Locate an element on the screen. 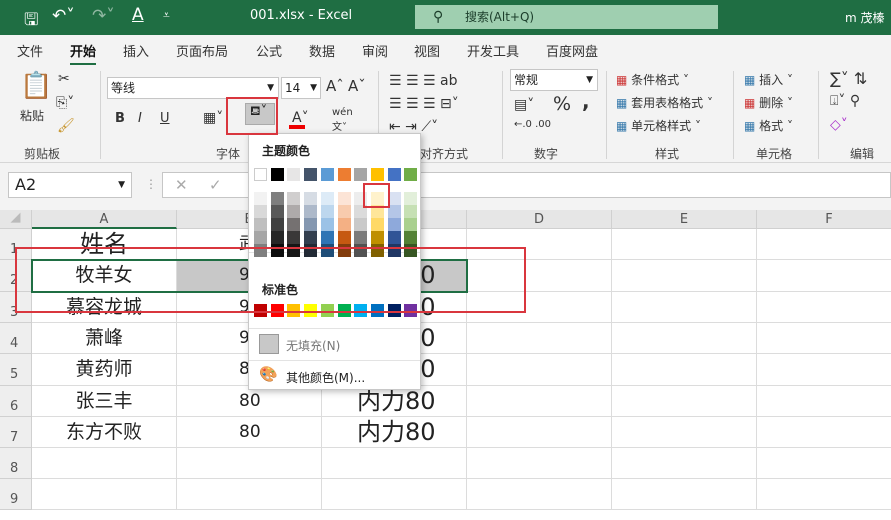 The height and width of the screenshot is (520, 891). column-header-E: E is located at coordinates (684, 219).